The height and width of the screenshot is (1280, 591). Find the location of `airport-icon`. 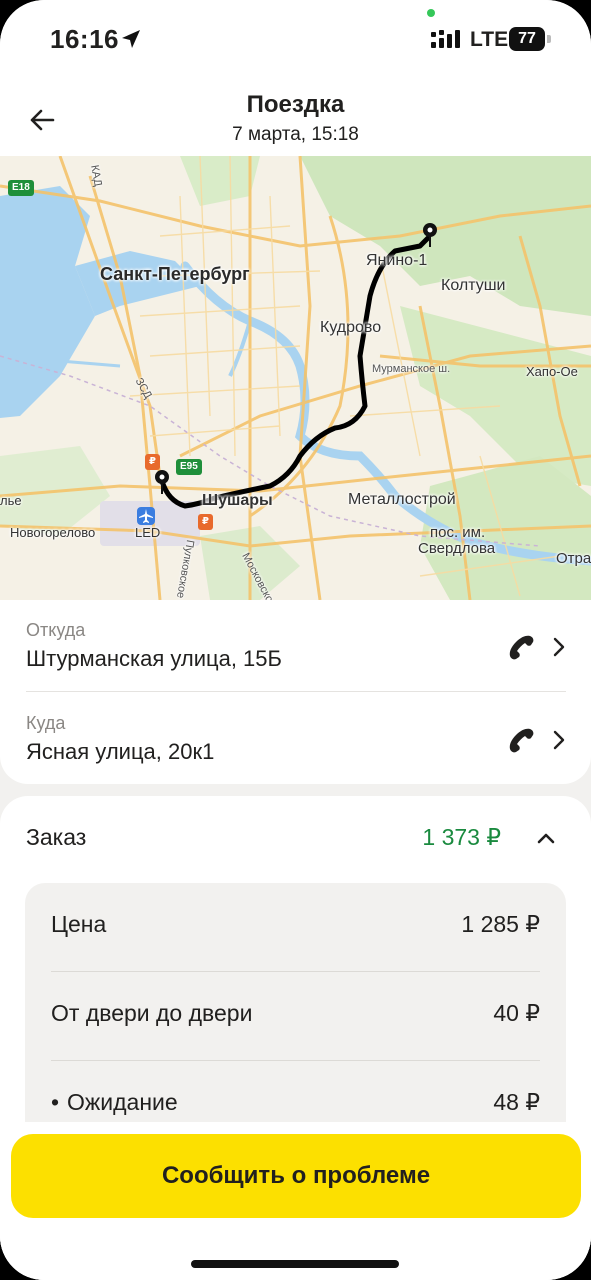

airport-icon is located at coordinates (146, 516).